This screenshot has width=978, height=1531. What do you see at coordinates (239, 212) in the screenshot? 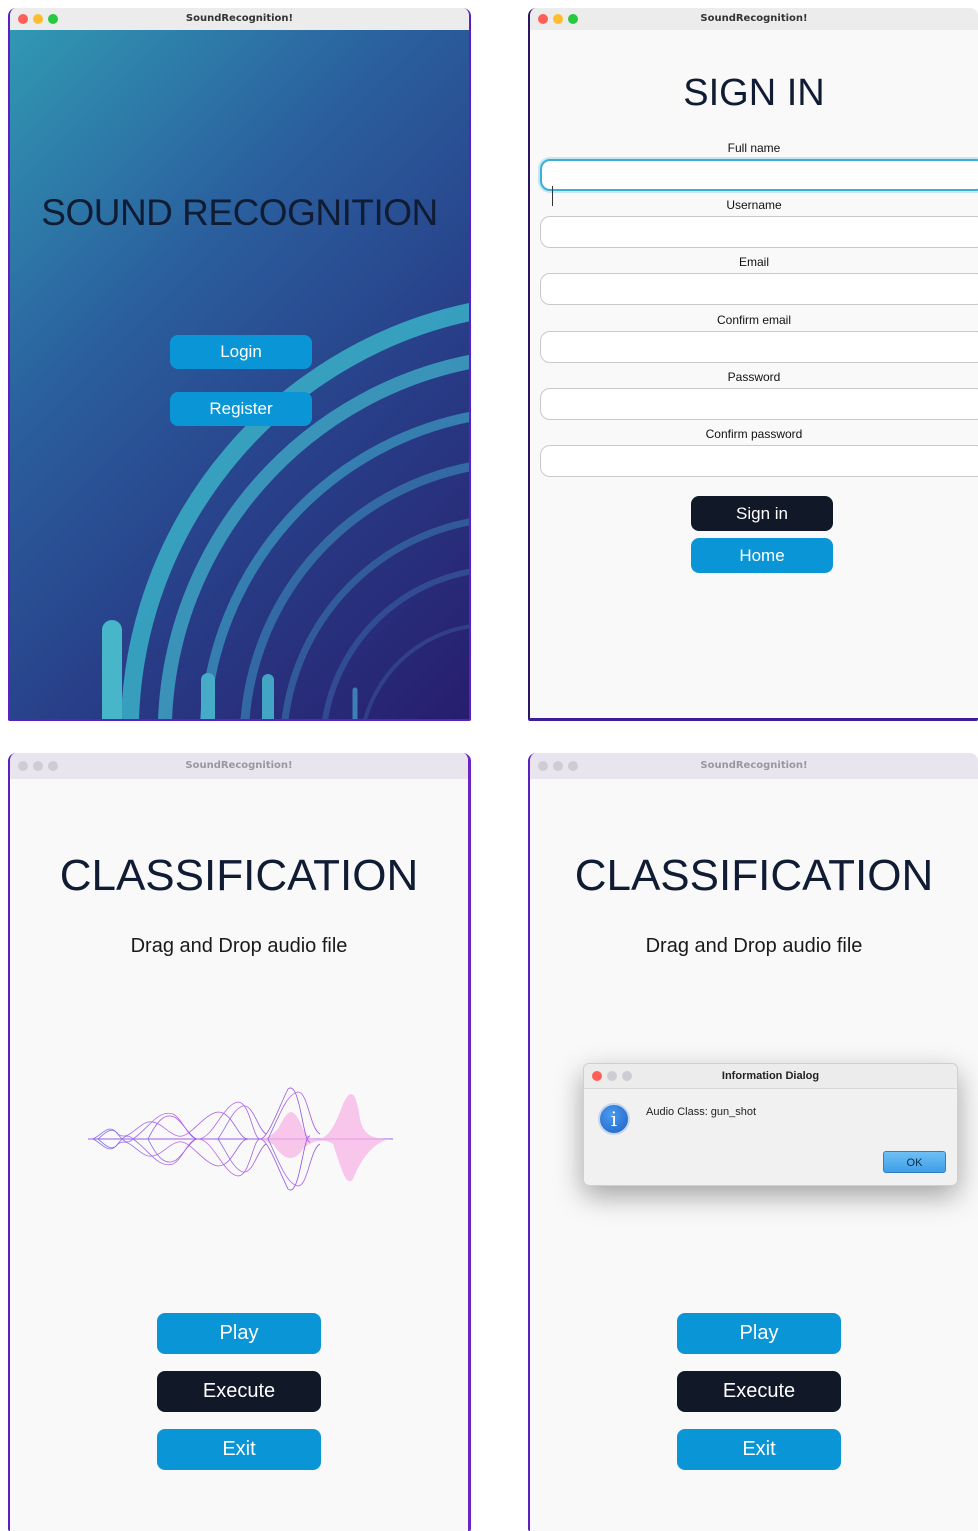
I see `app-heading: SOUND RECOGNITION` at bounding box center [239, 212].